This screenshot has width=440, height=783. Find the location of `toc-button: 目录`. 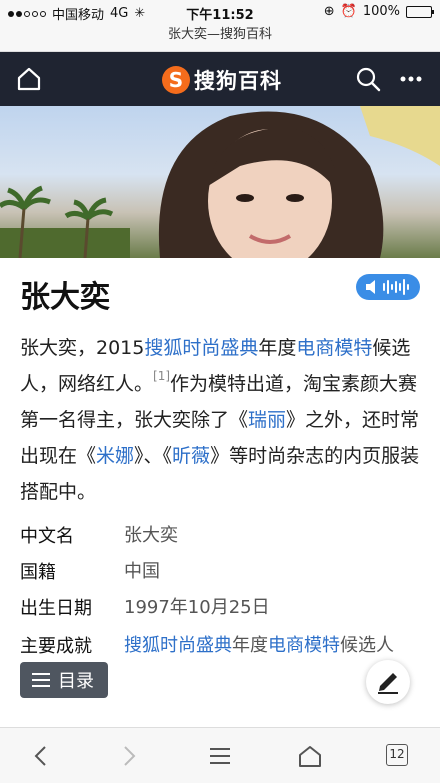

toc-button: 目录 is located at coordinates (64, 680).